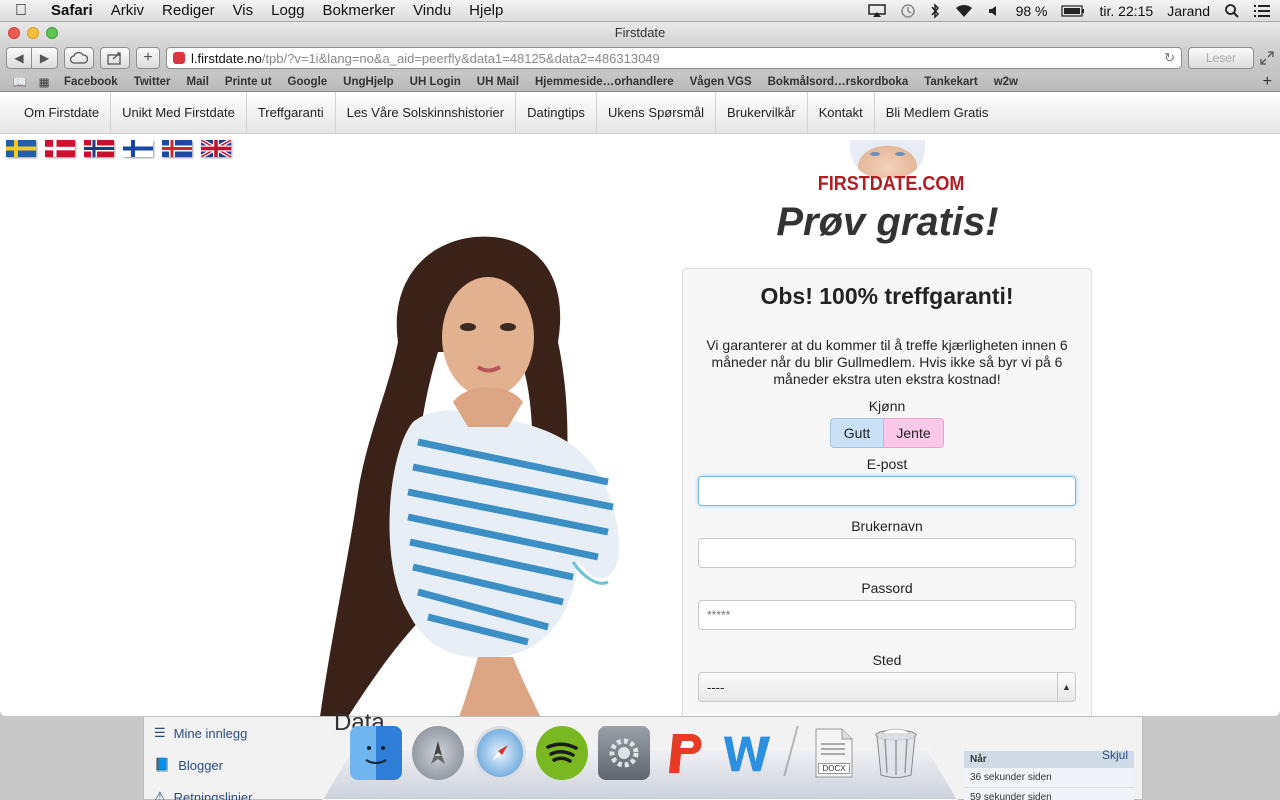  I want to click on window-title-bar: Firstdate, so click(640, 33).